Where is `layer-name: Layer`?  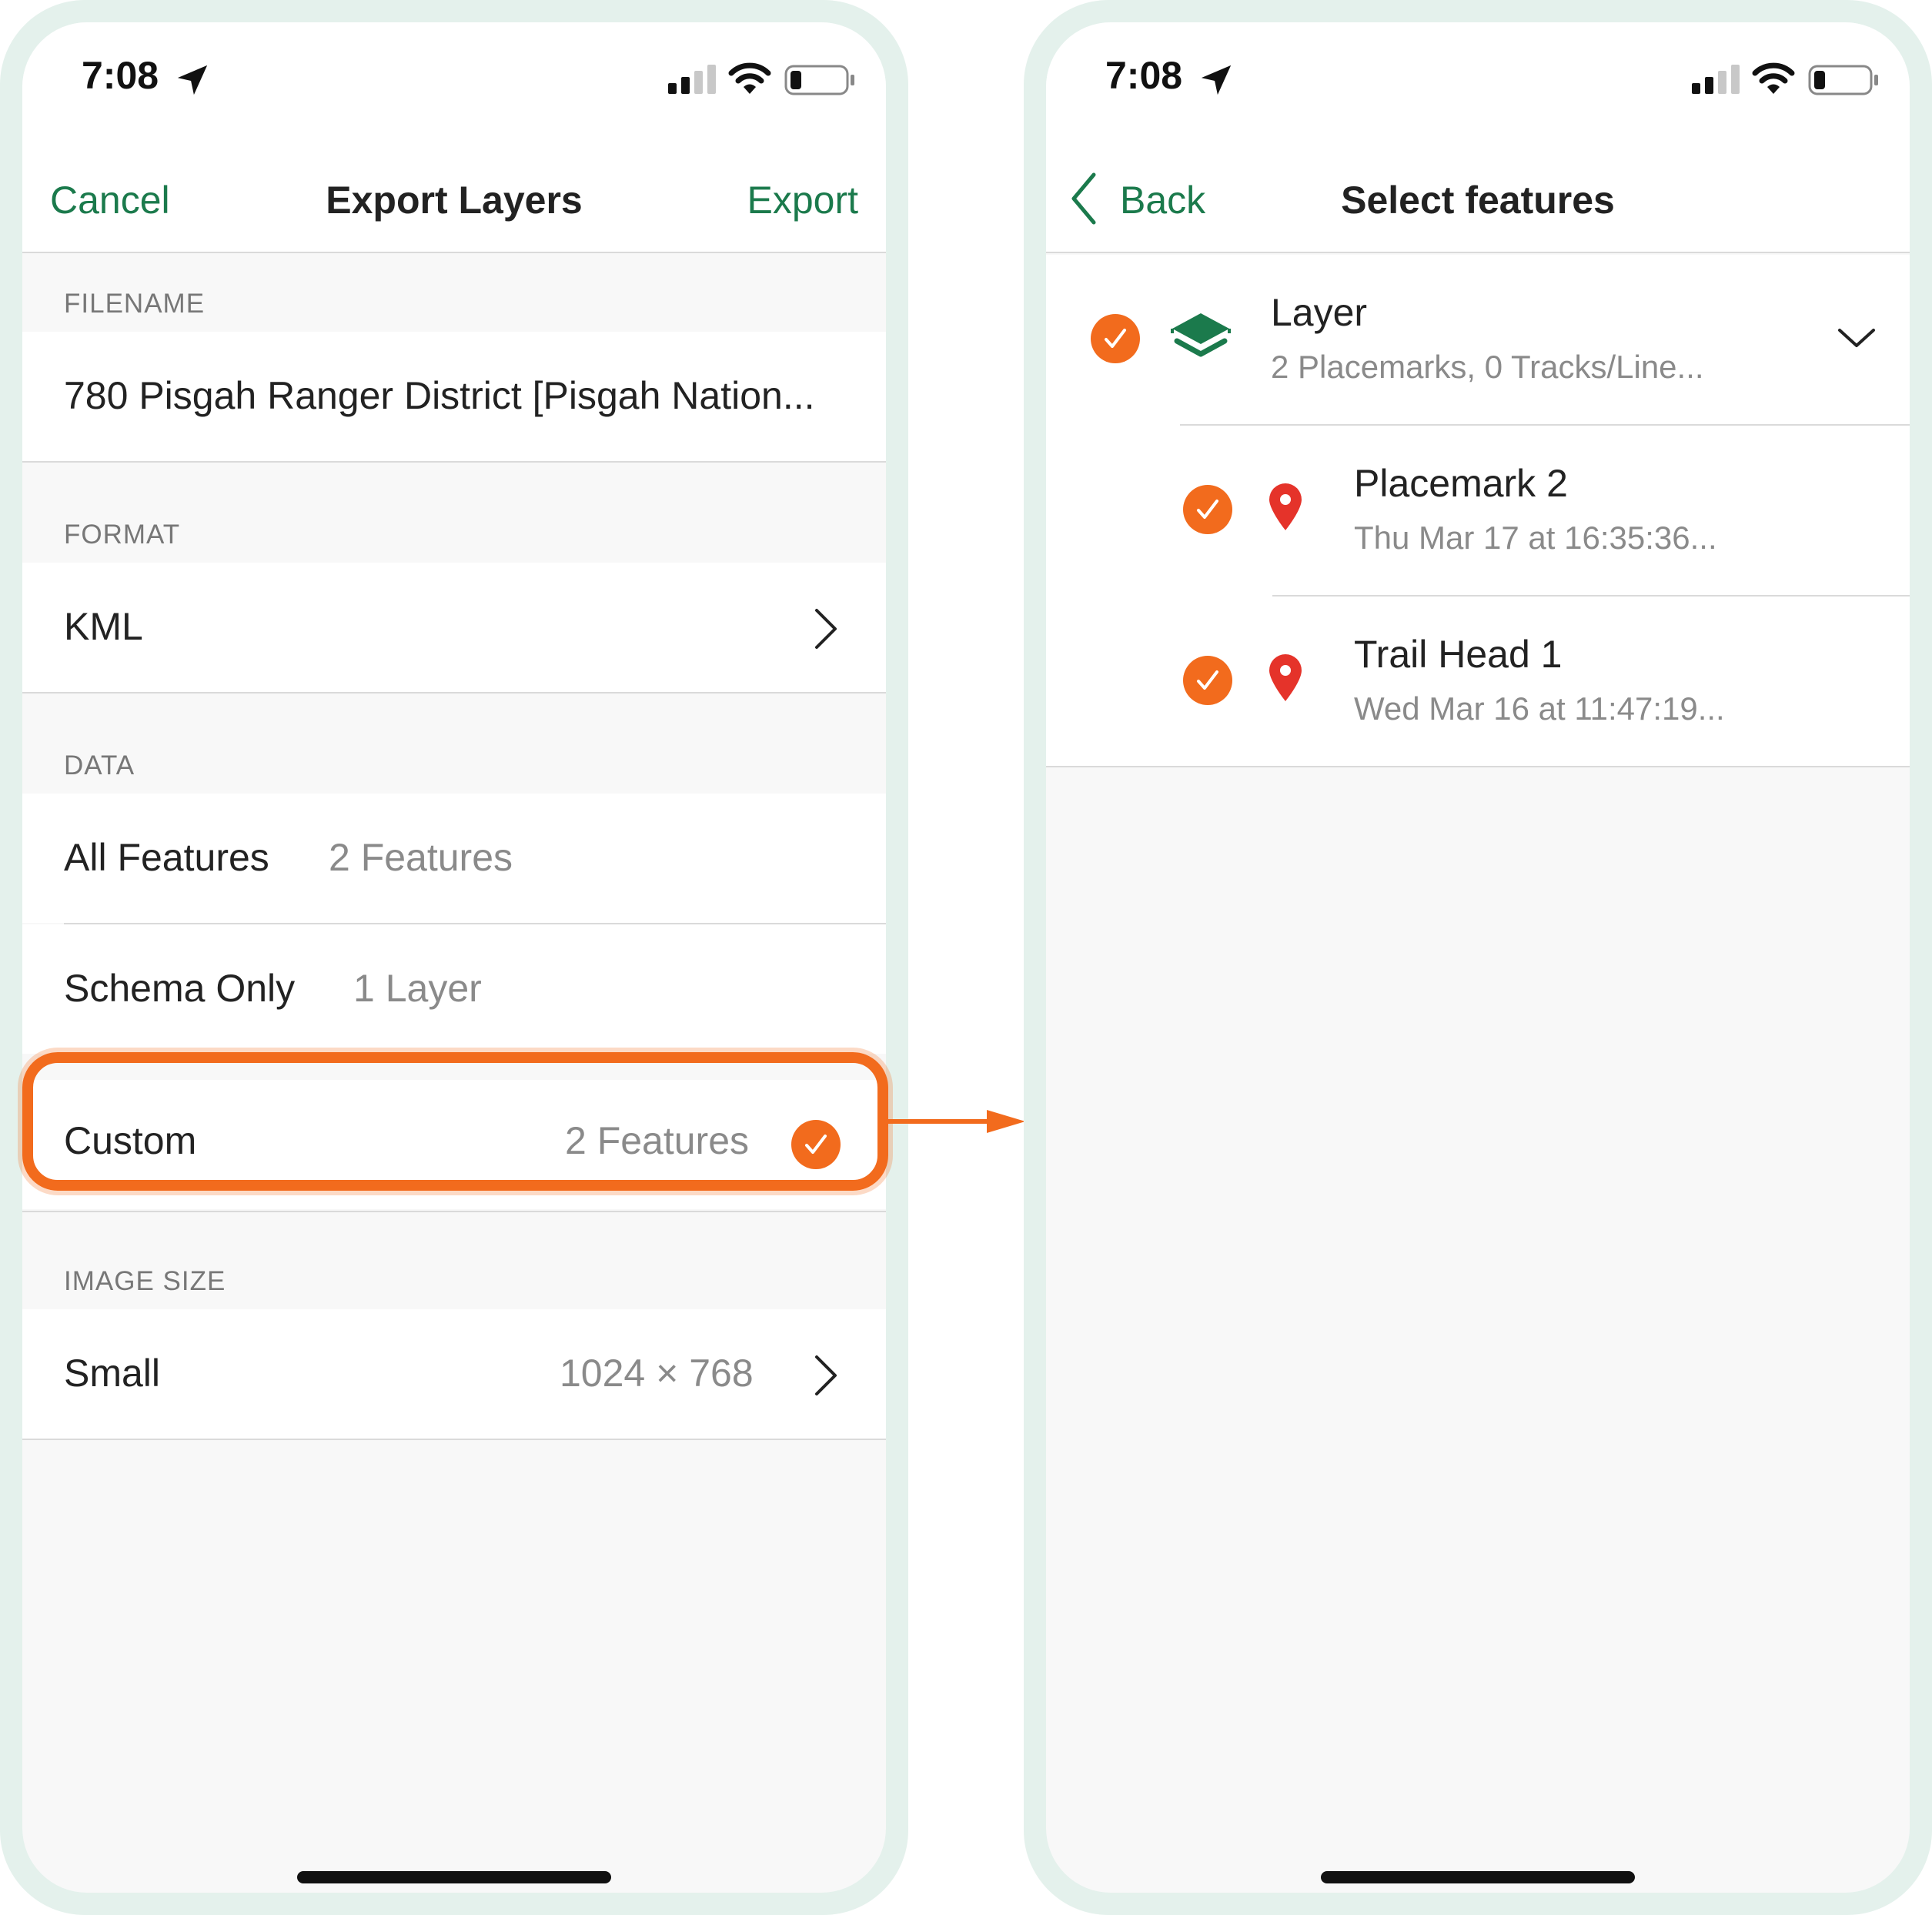 layer-name: Layer is located at coordinates (1320, 312).